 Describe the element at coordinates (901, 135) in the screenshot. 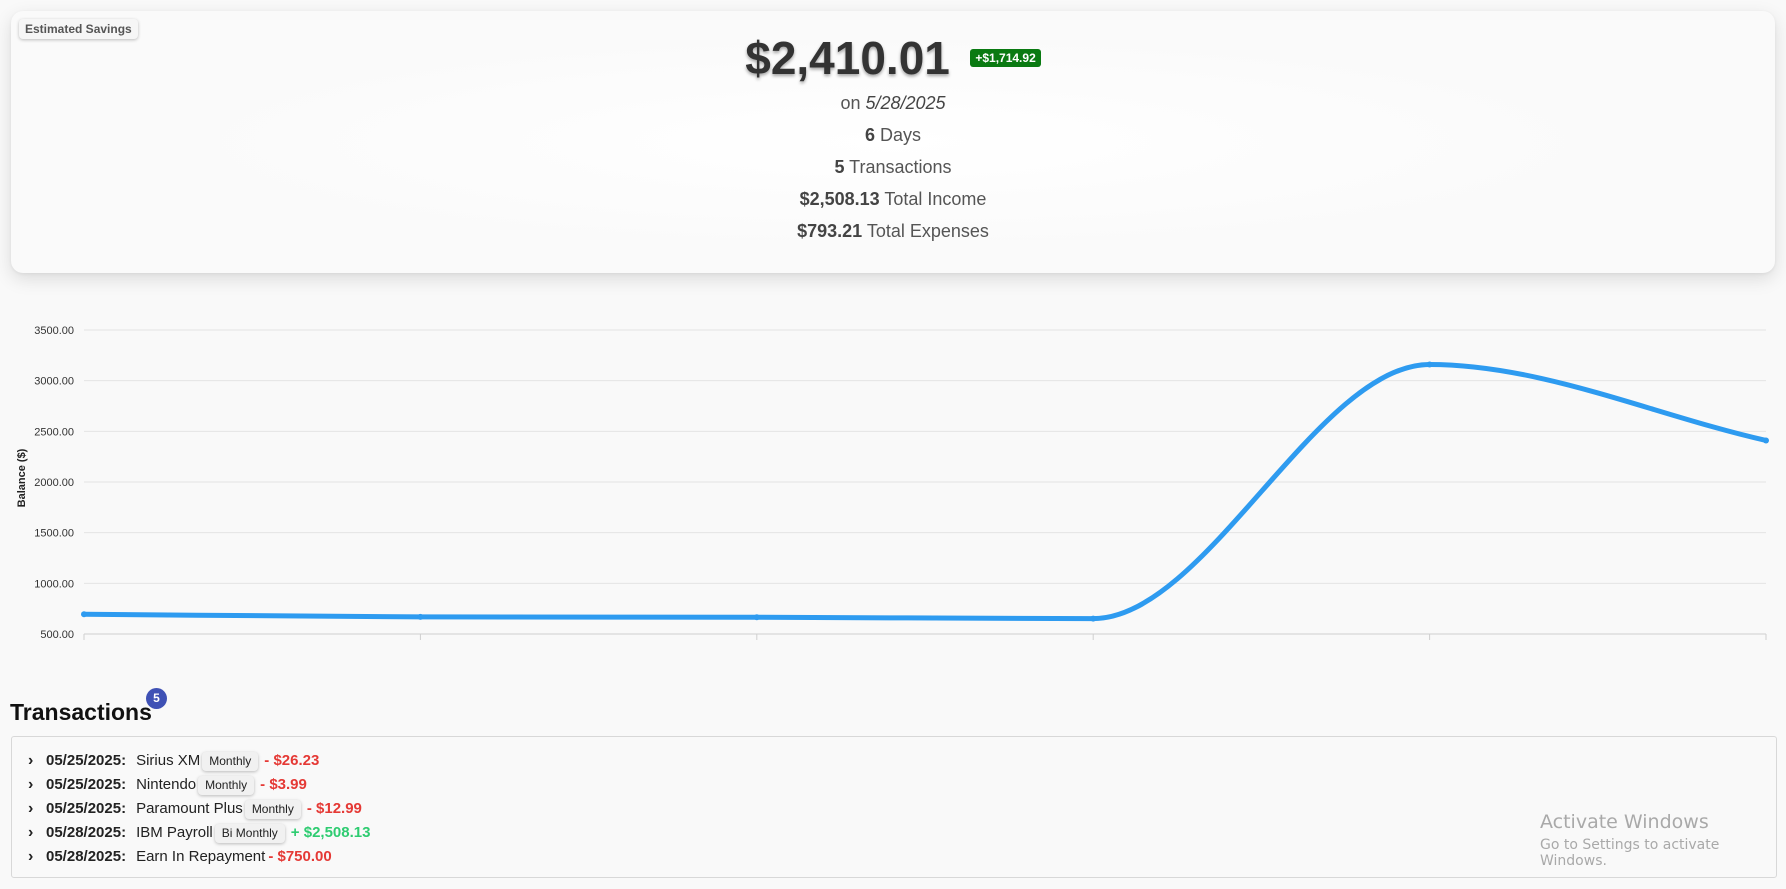

I see `days-label: Days` at that location.